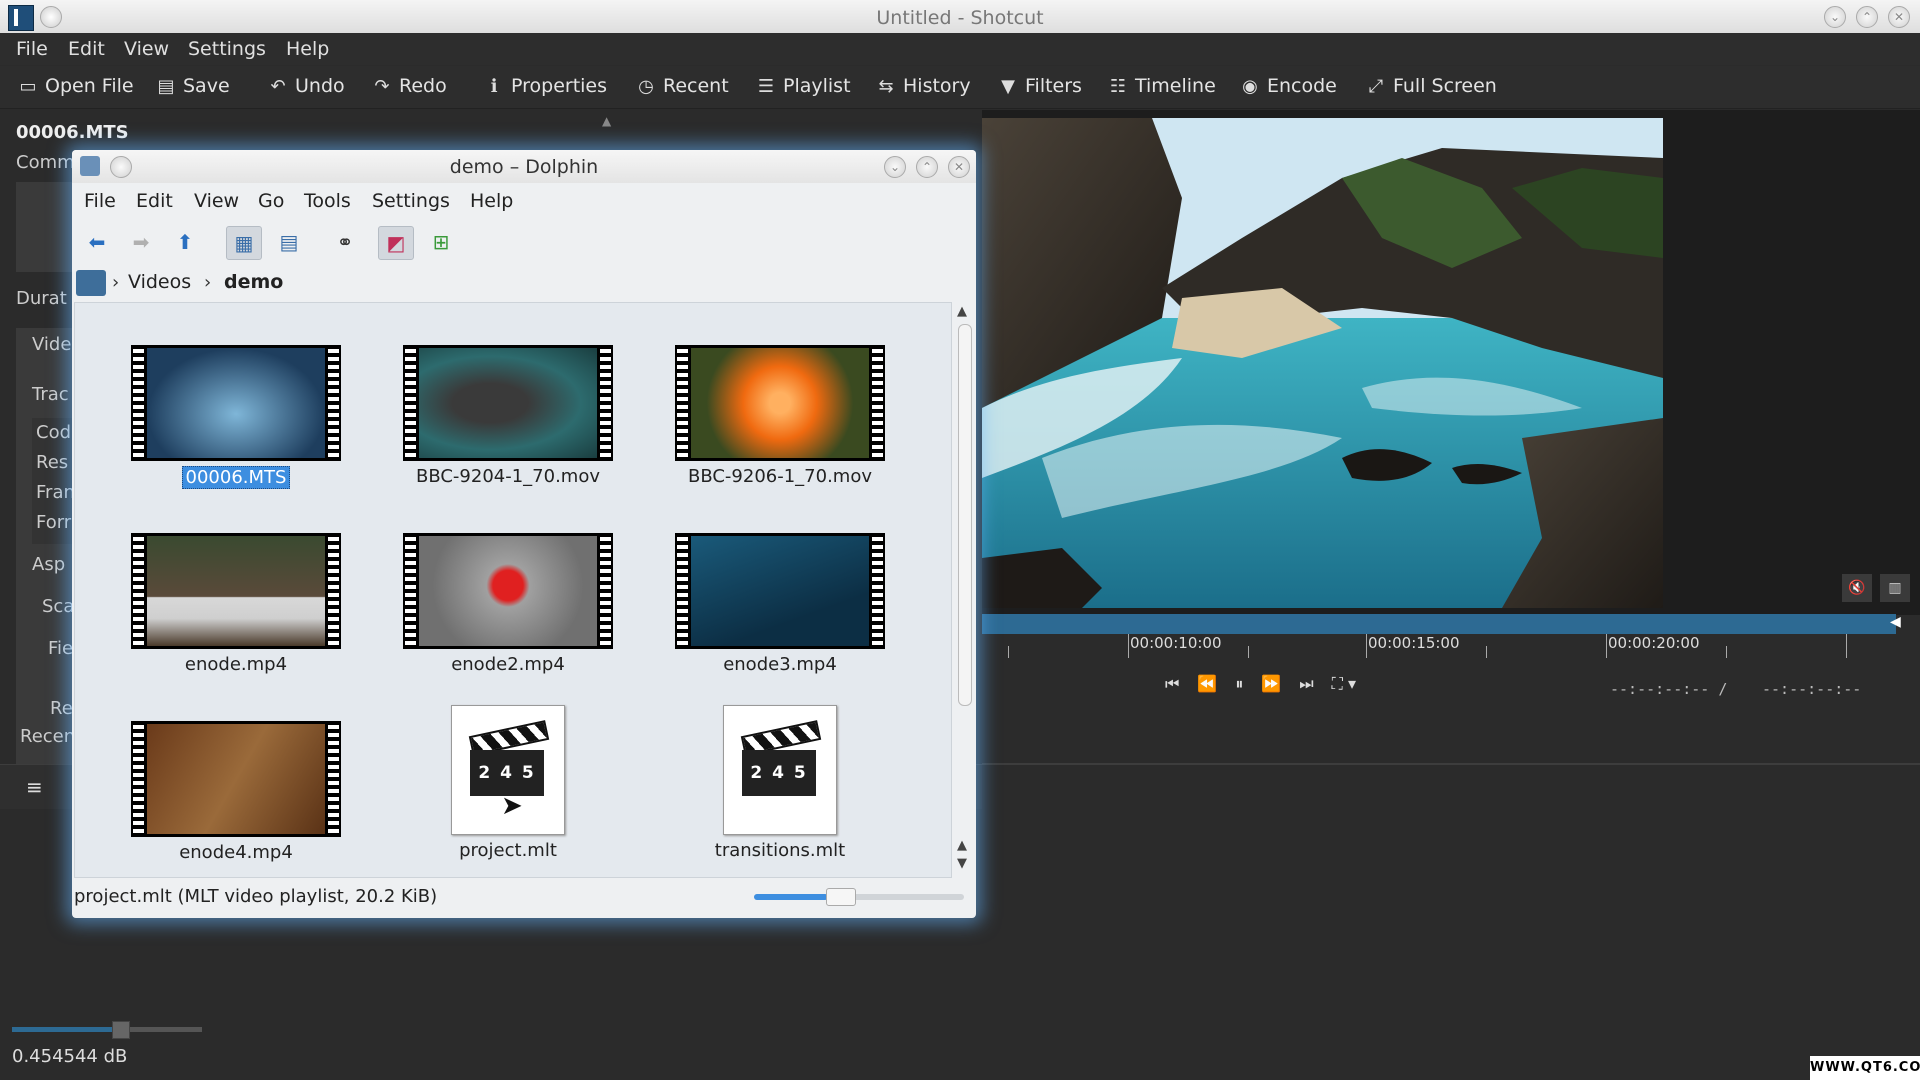  Describe the element at coordinates (841, 897) in the screenshot. I see `zoom-slider-handle` at that location.